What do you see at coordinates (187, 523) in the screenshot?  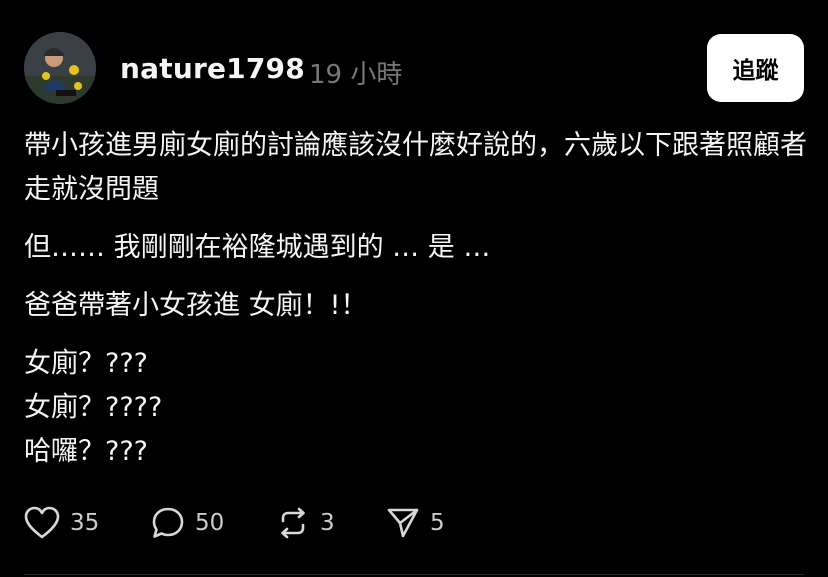 I see `comment-button: 50` at bounding box center [187, 523].